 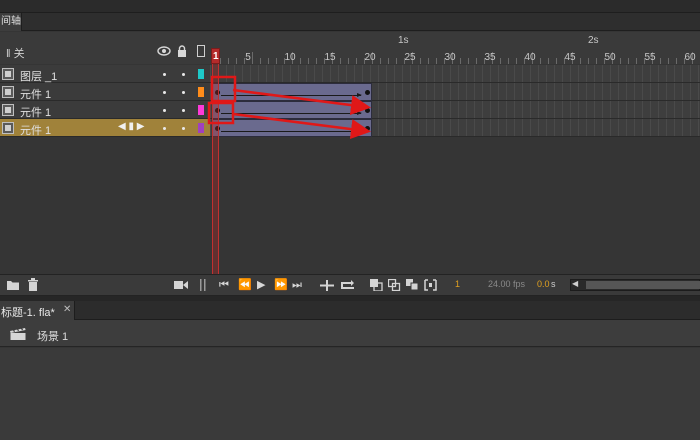 I want to click on ruler-second-label: 2s, so click(x=593, y=40).